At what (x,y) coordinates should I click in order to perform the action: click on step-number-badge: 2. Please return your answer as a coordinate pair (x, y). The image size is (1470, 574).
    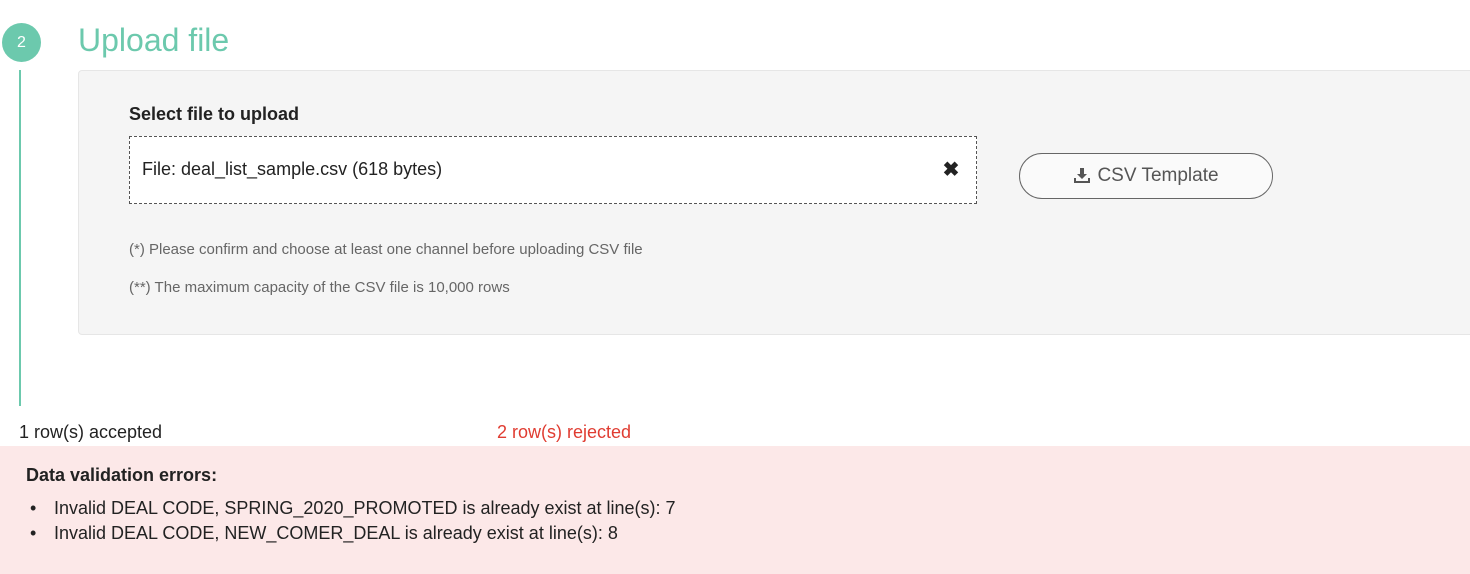
    Looking at the image, I should click on (21, 42).